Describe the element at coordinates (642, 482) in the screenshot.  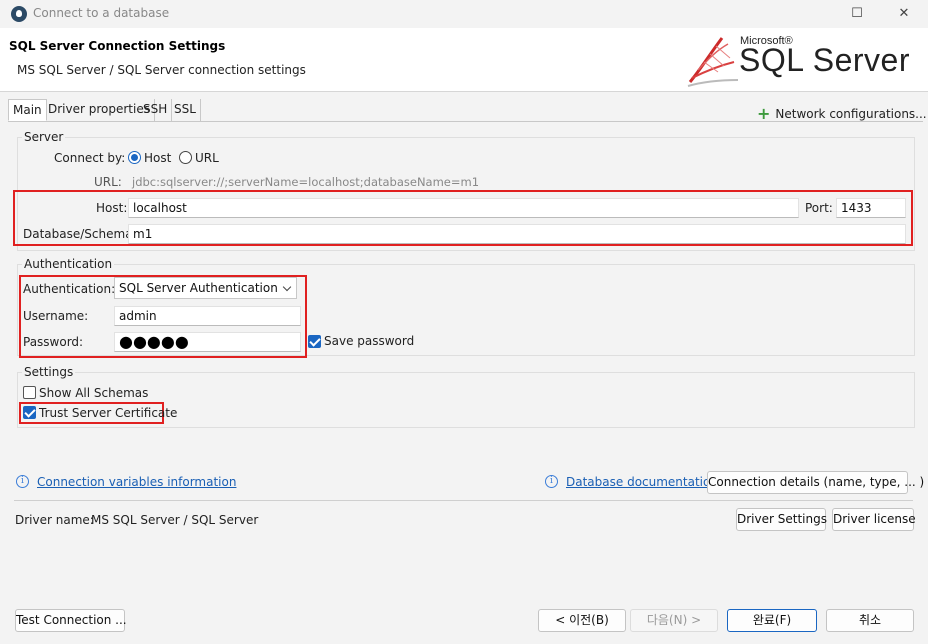
I see `database-documentation-link: Database documentation` at that location.